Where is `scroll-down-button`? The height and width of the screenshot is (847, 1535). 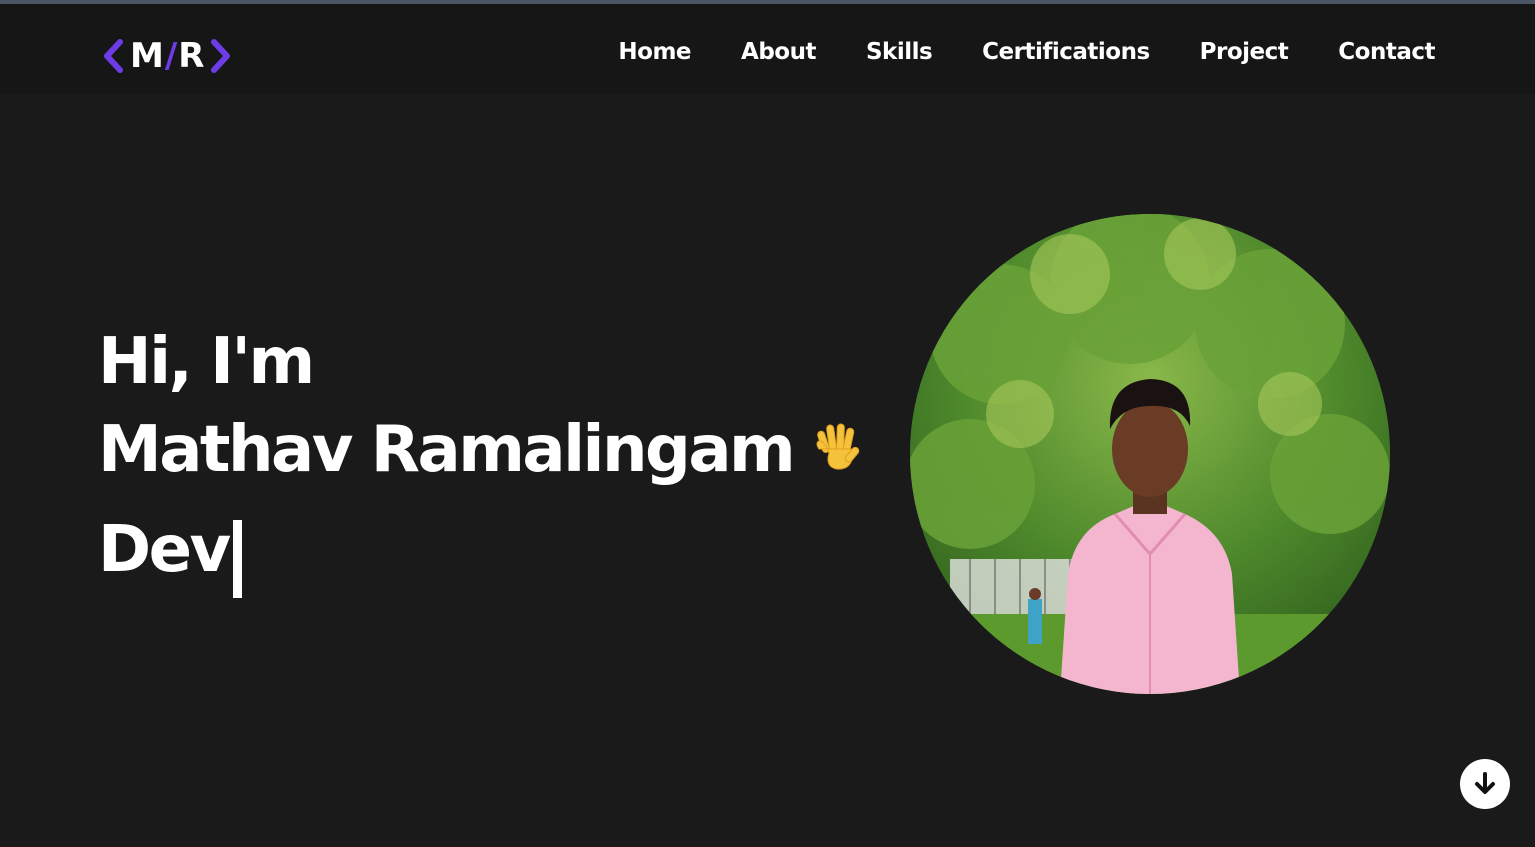 scroll-down-button is located at coordinates (1485, 784).